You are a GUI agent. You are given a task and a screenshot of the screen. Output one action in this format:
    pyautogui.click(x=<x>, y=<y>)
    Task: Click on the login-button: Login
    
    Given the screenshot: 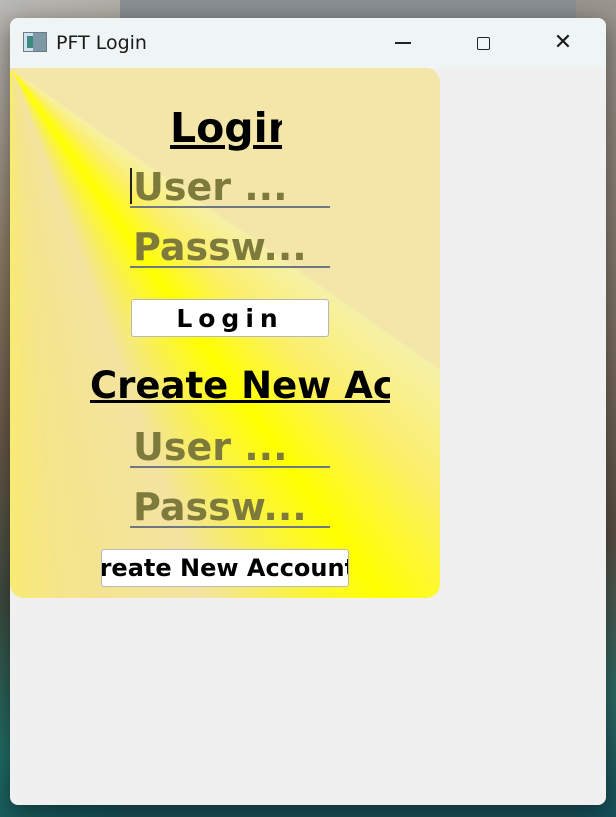 What is the action you would take?
    pyautogui.click(x=230, y=318)
    